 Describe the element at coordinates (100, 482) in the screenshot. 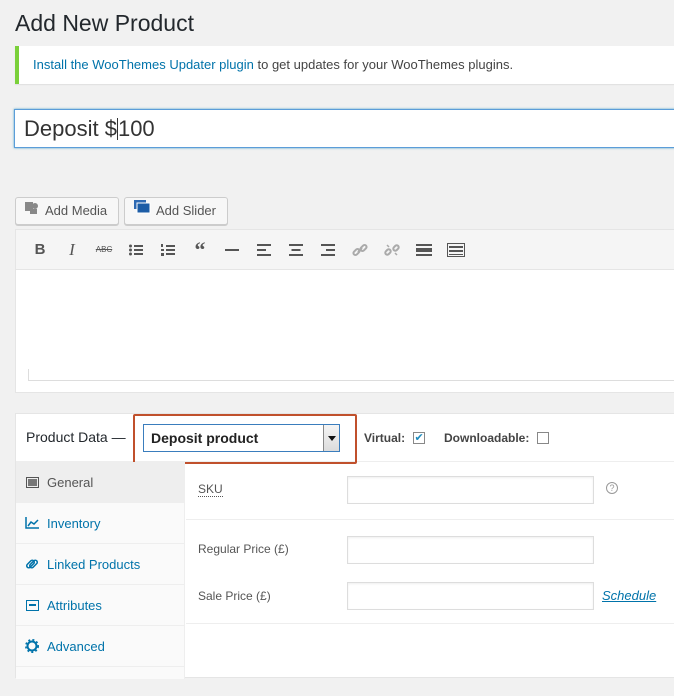

I see `tab-general: General` at that location.